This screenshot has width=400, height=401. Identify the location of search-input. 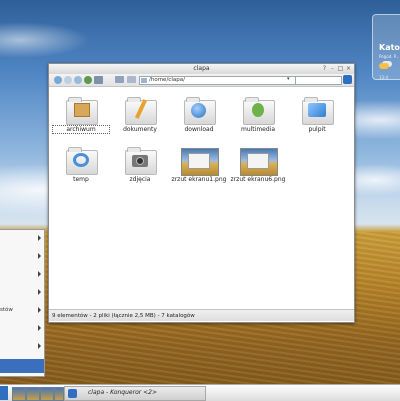
(318, 80).